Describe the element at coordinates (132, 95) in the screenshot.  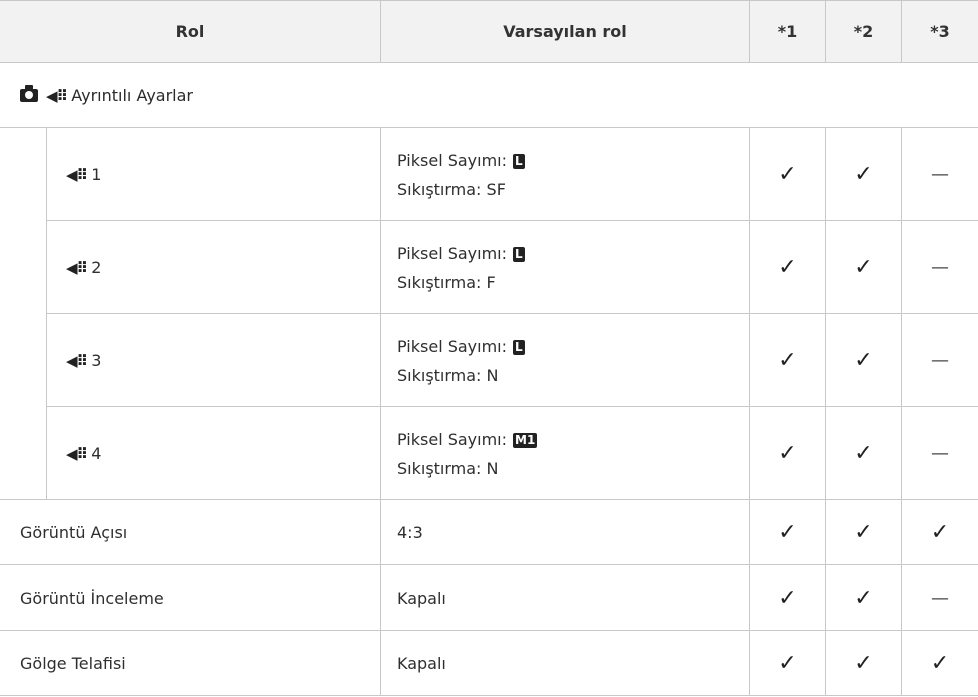
I see `section-title: Ayrıntılı Ayarlar` at that location.